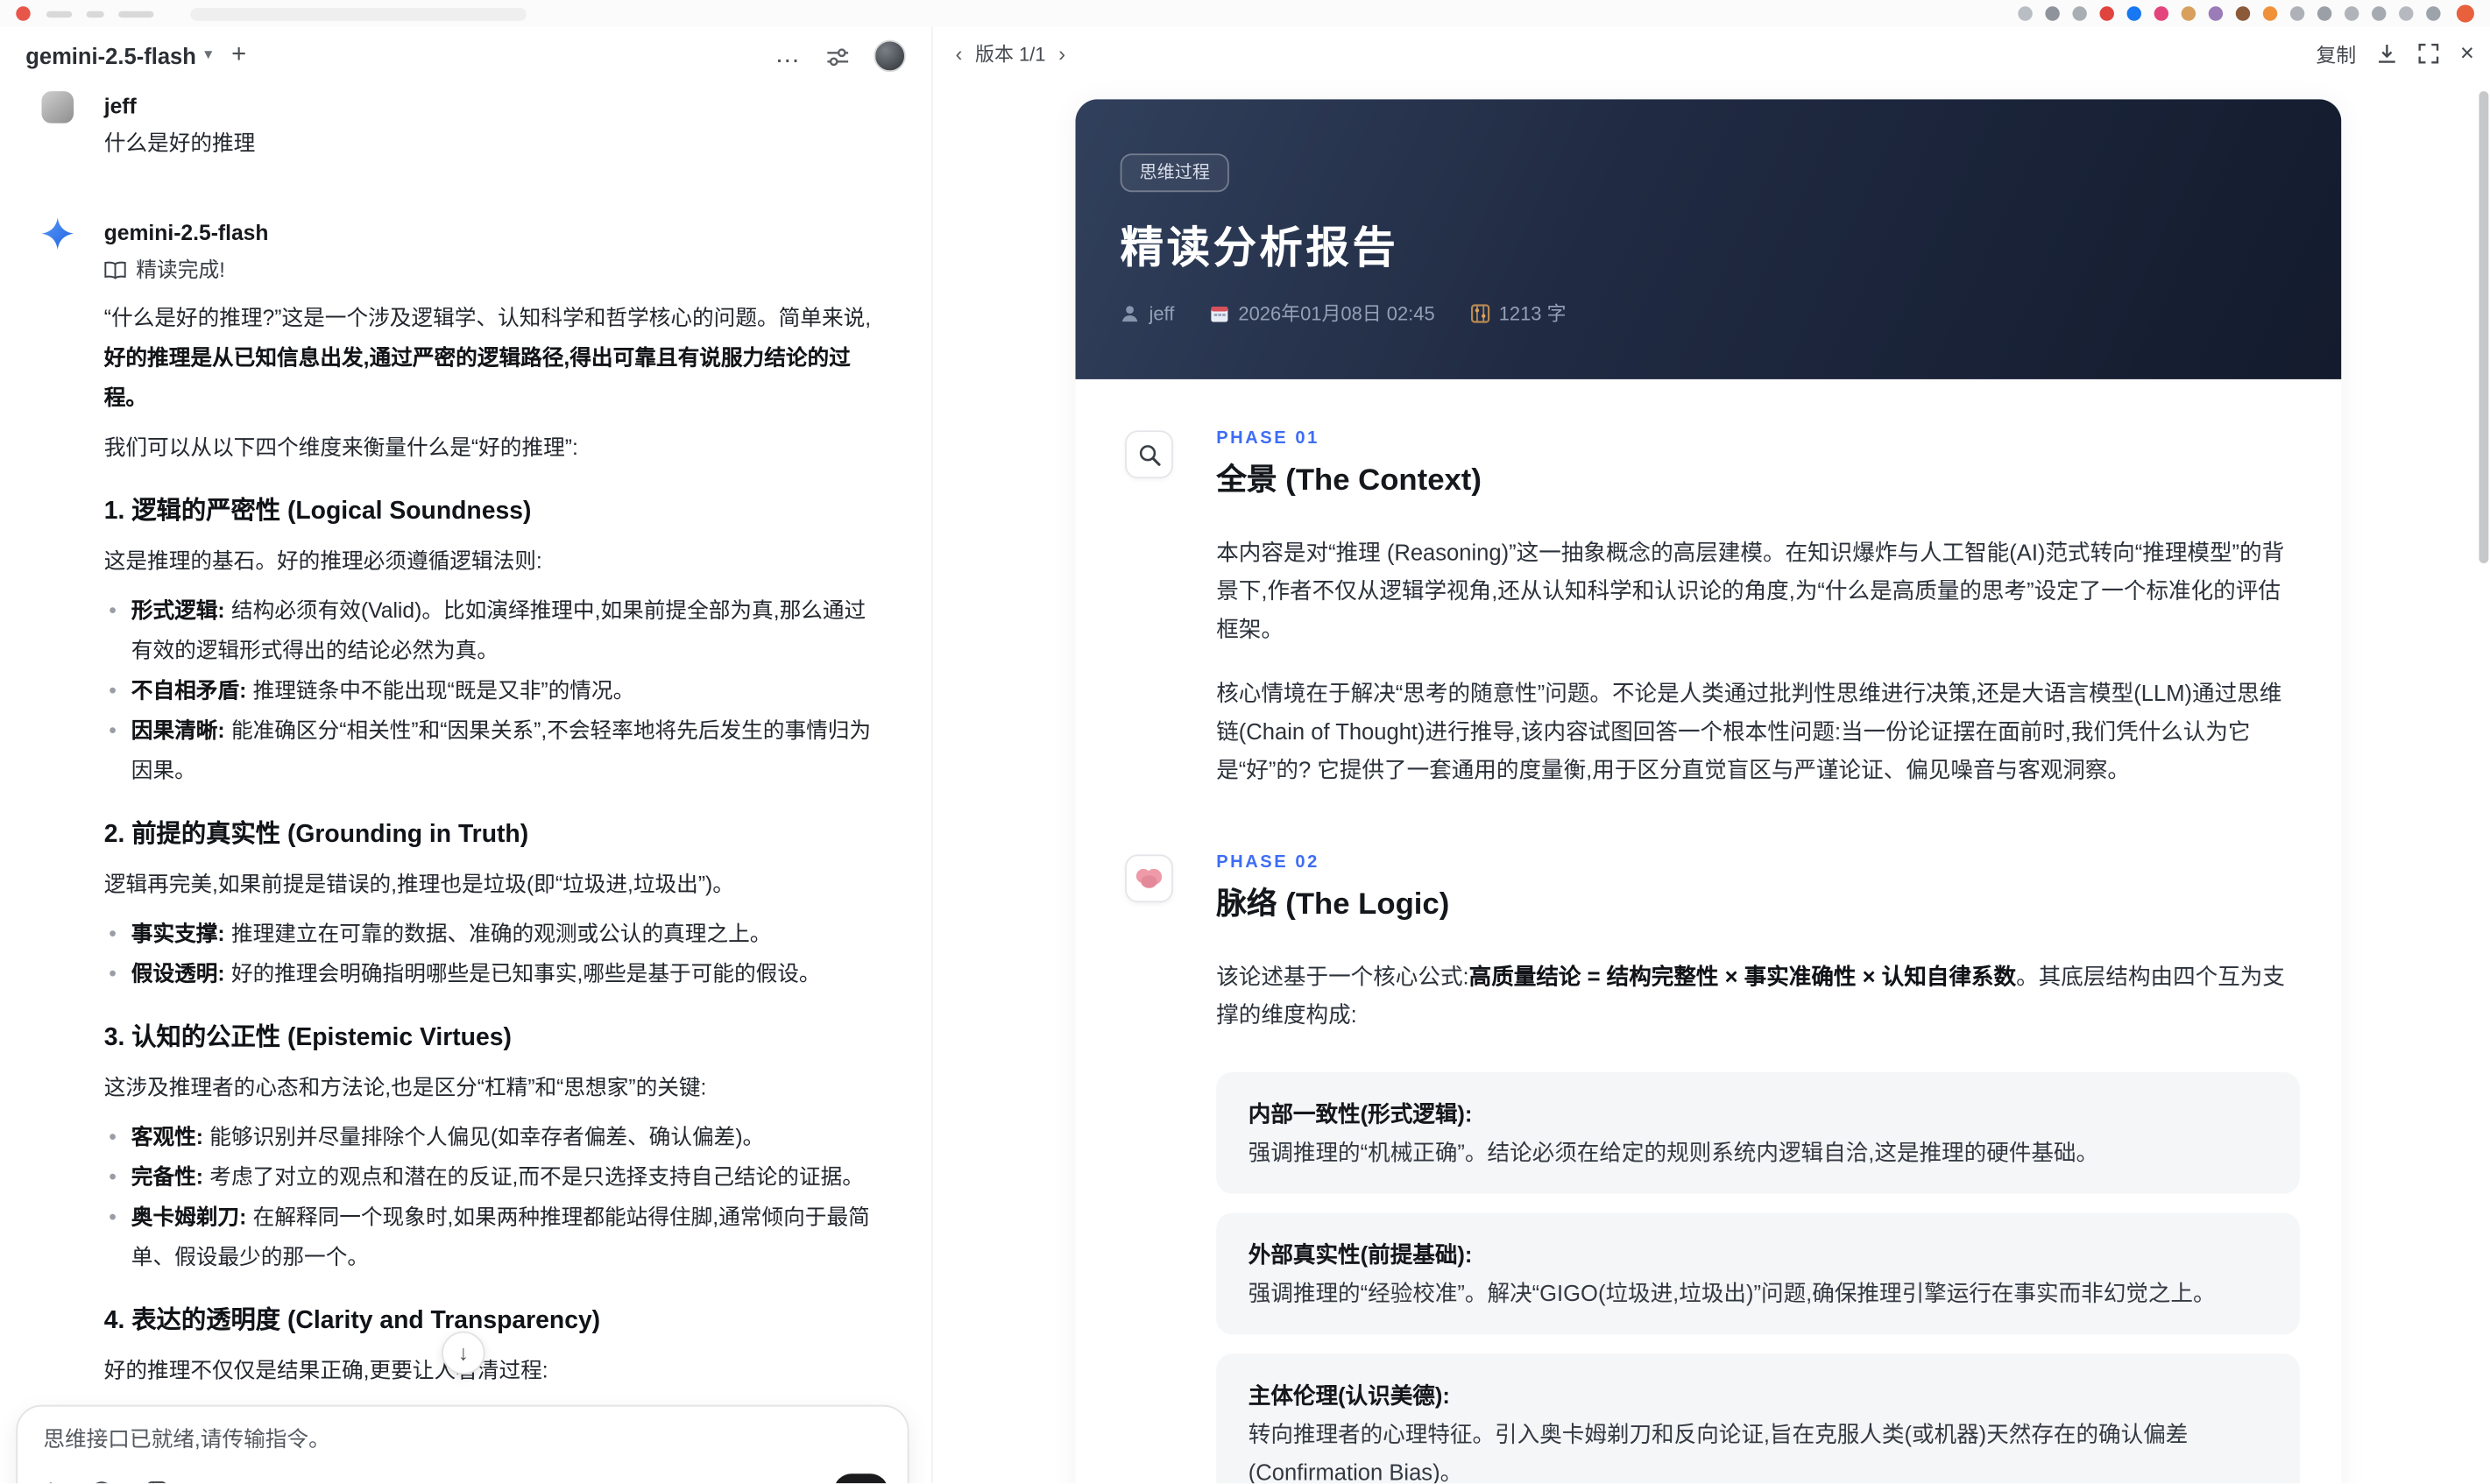  Describe the element at coordinates (1010, 54) in the screenshot. I see `version-label: 版本 1/1` at that location.